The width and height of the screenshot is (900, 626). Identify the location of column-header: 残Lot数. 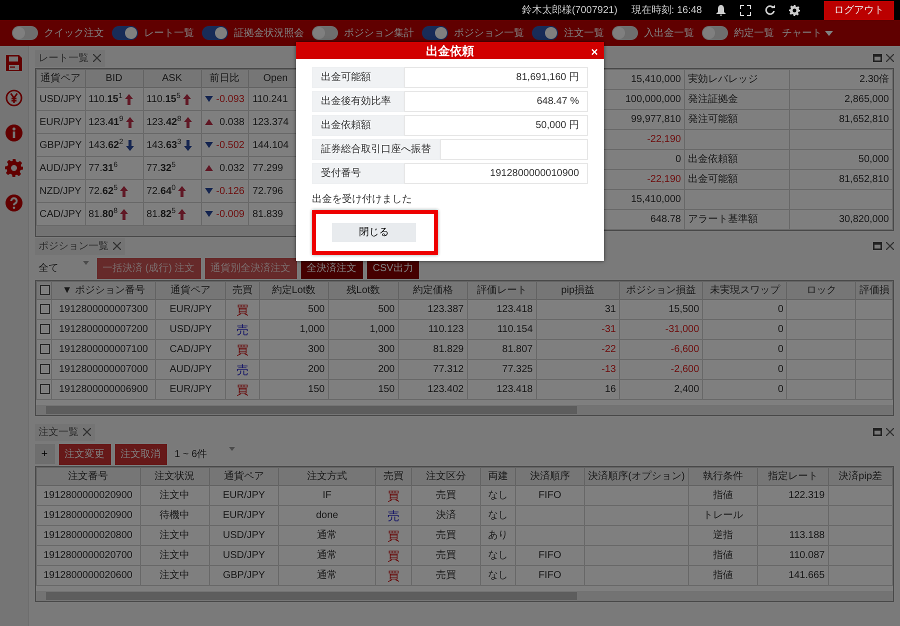
(363, 291).